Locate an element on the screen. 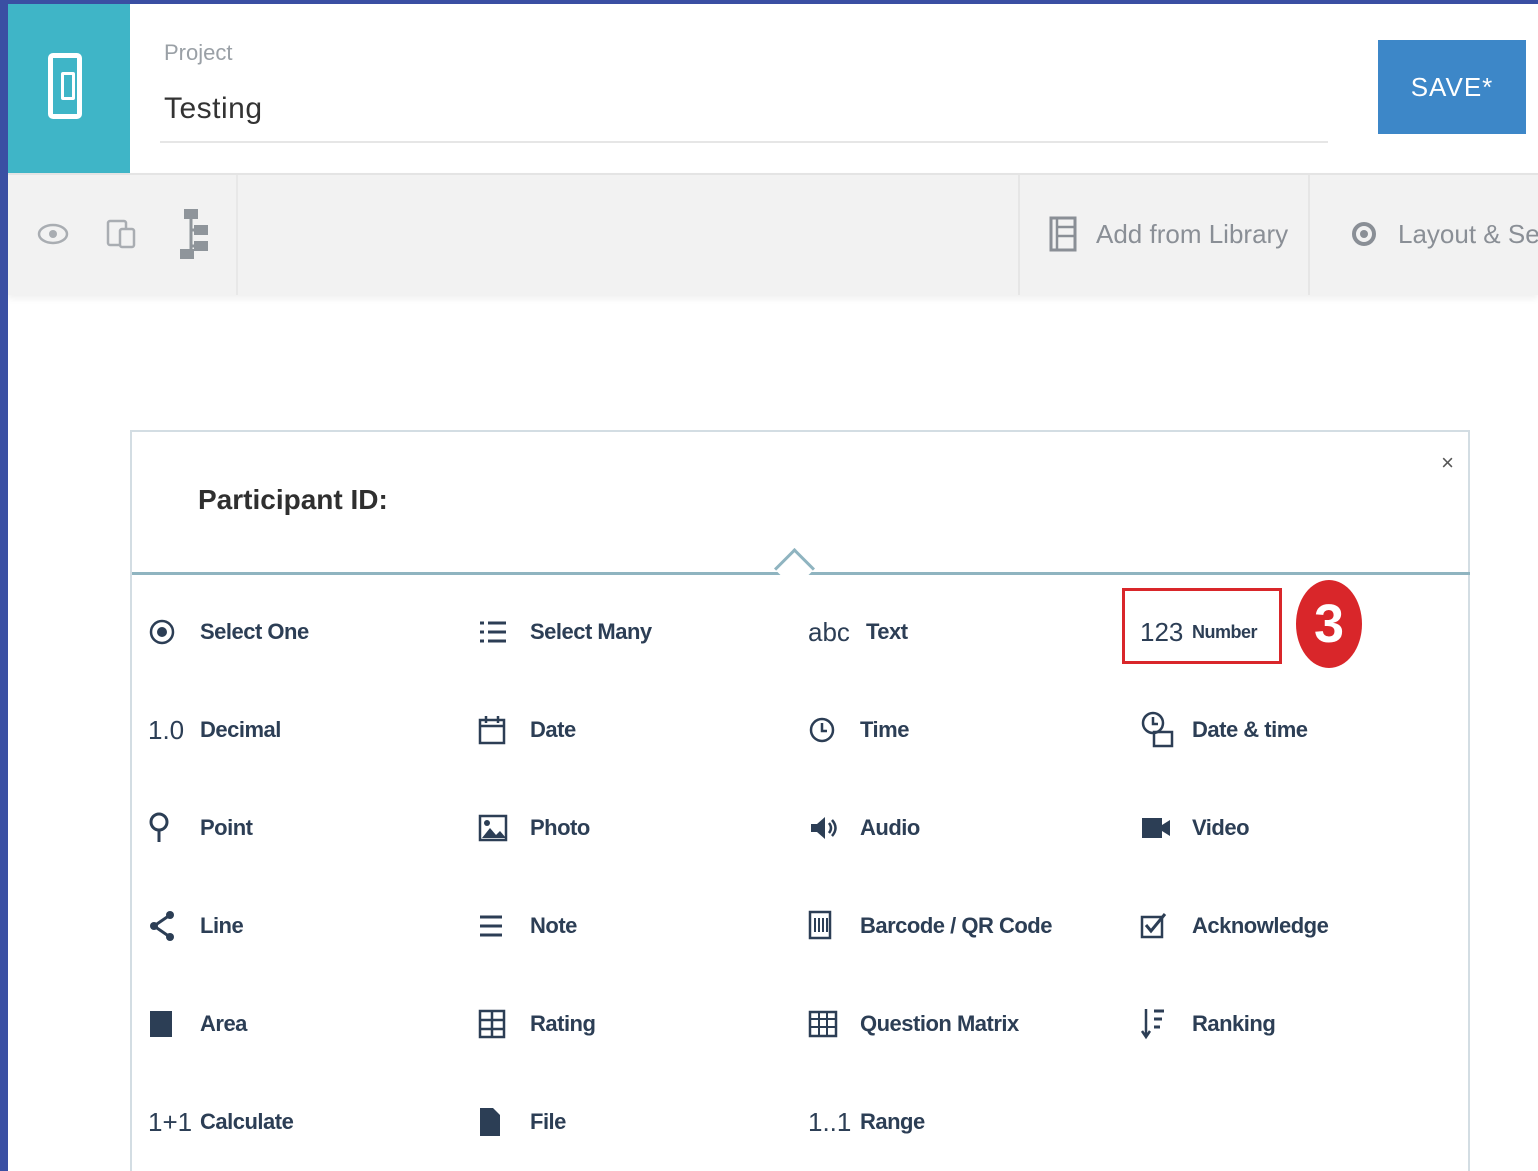 This screenshot has width=1538, height=1171. toolbar: Add from Library Layout & Setti is located at coordinates (773, 234).